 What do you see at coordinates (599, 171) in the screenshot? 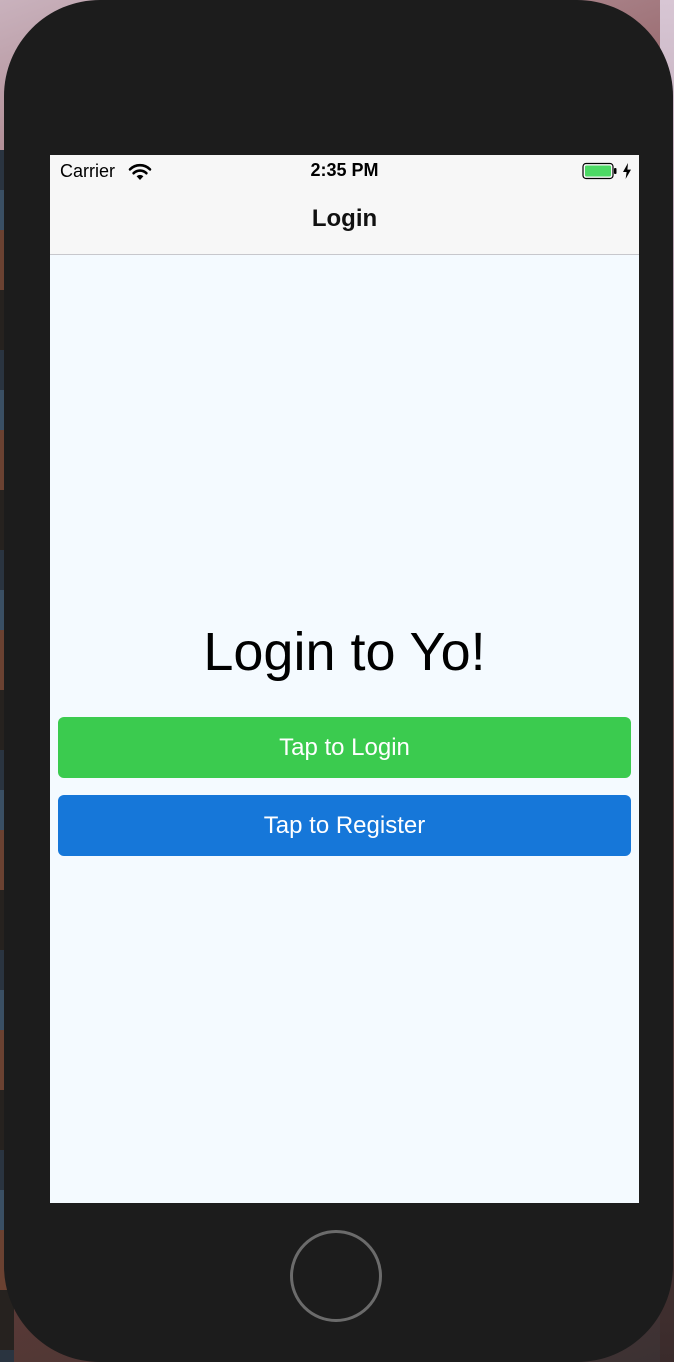
I see `battery-full-icon` at bounding box center [599, 171].